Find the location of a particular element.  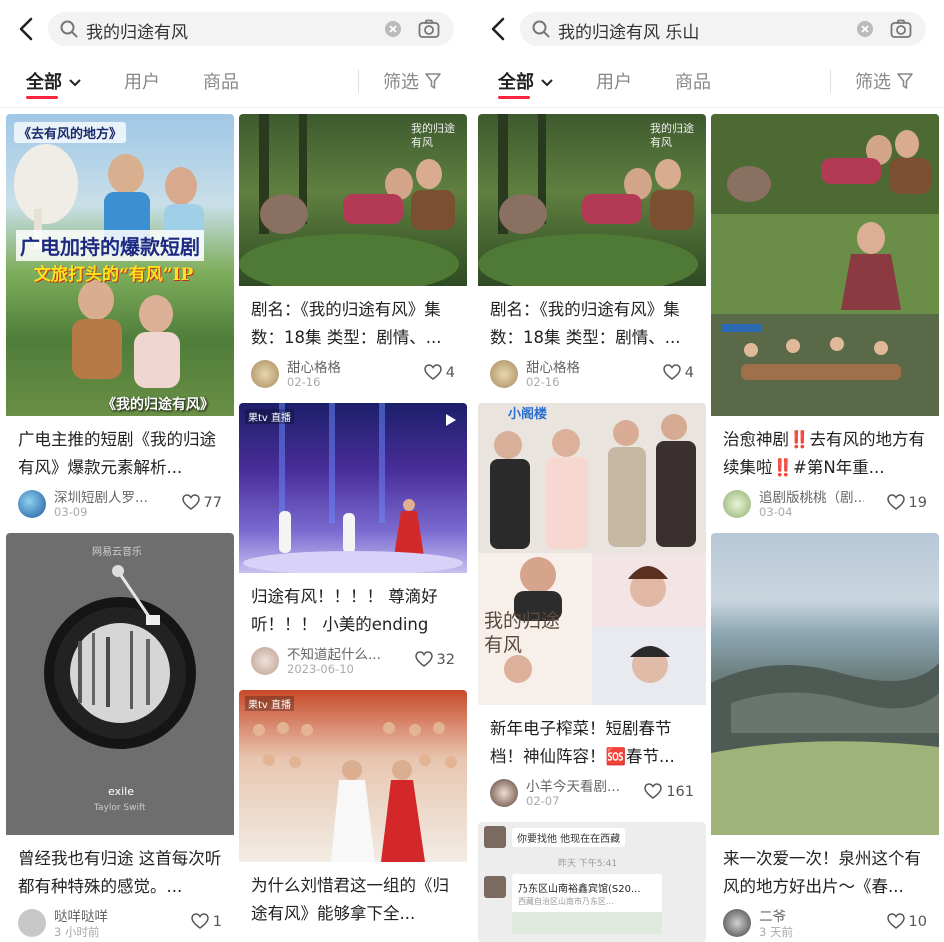

tab-all-label: 全部 is located at coordinates (44, 82).